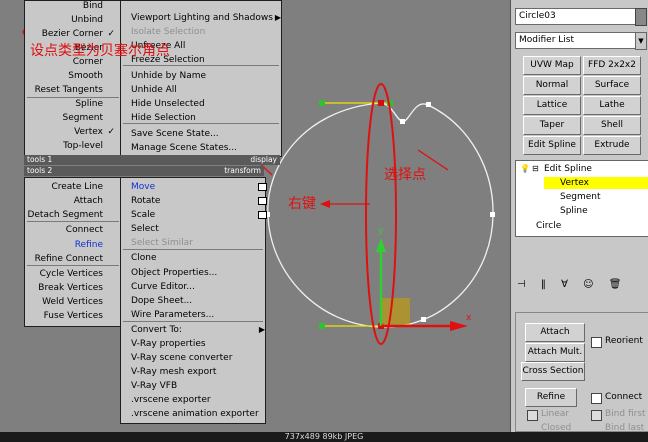  Describe the element at coordinates (156, 330) in the screenshot. I see `menu-item-label: Convert To:` at that location.